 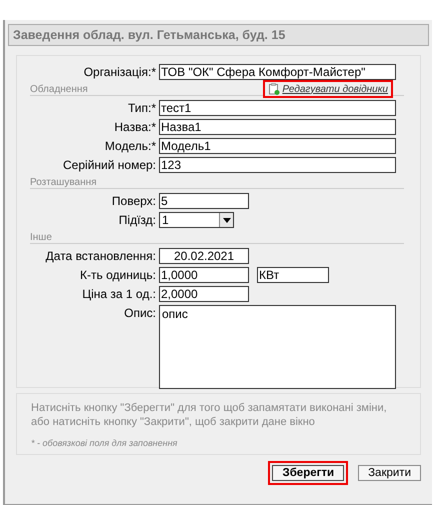 I want to click on input-field: Модель1, so click(x=277, y=146).